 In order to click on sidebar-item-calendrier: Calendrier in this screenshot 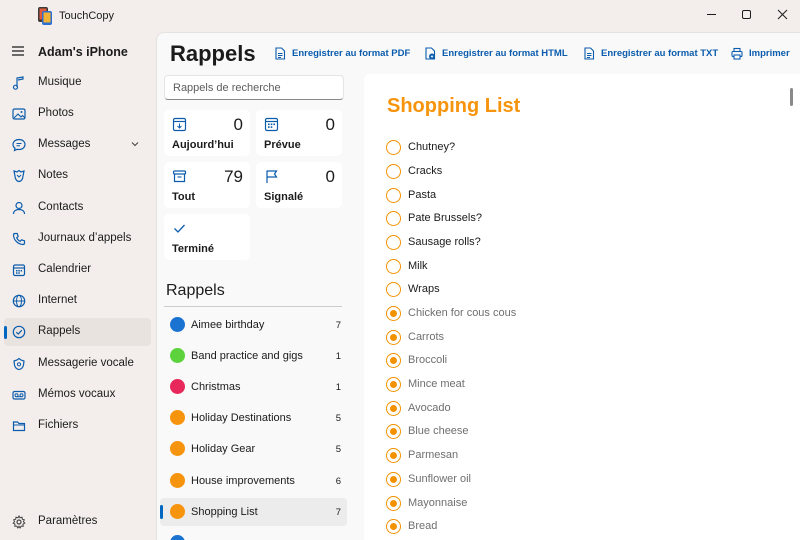, I will do `click(77, 270)`.